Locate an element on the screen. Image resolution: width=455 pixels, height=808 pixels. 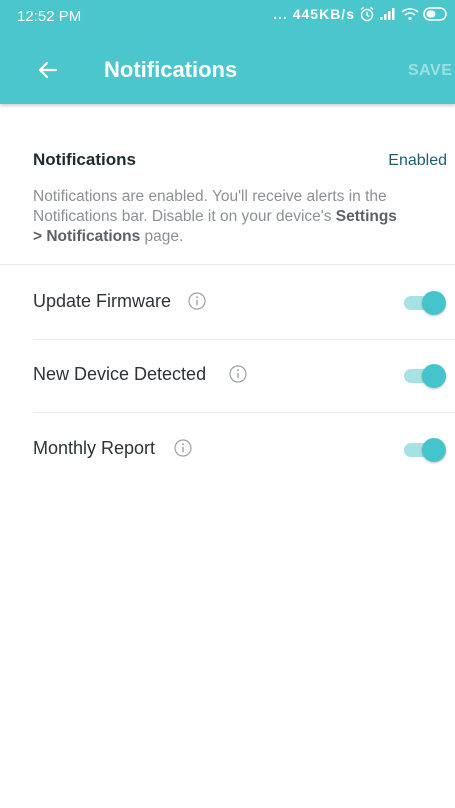
status-bar: 12:52 PM ... 445KB/s is located at coordinates (227, 17).